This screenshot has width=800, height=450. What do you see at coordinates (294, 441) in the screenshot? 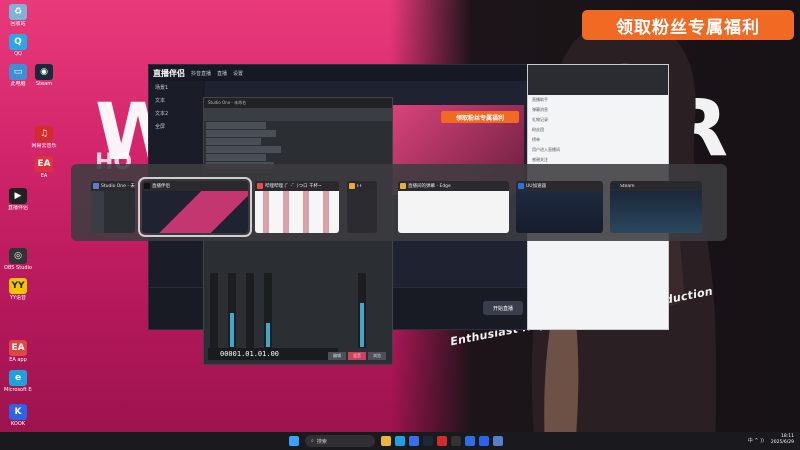
I see `start-icon` at bounding box center [294, 441].